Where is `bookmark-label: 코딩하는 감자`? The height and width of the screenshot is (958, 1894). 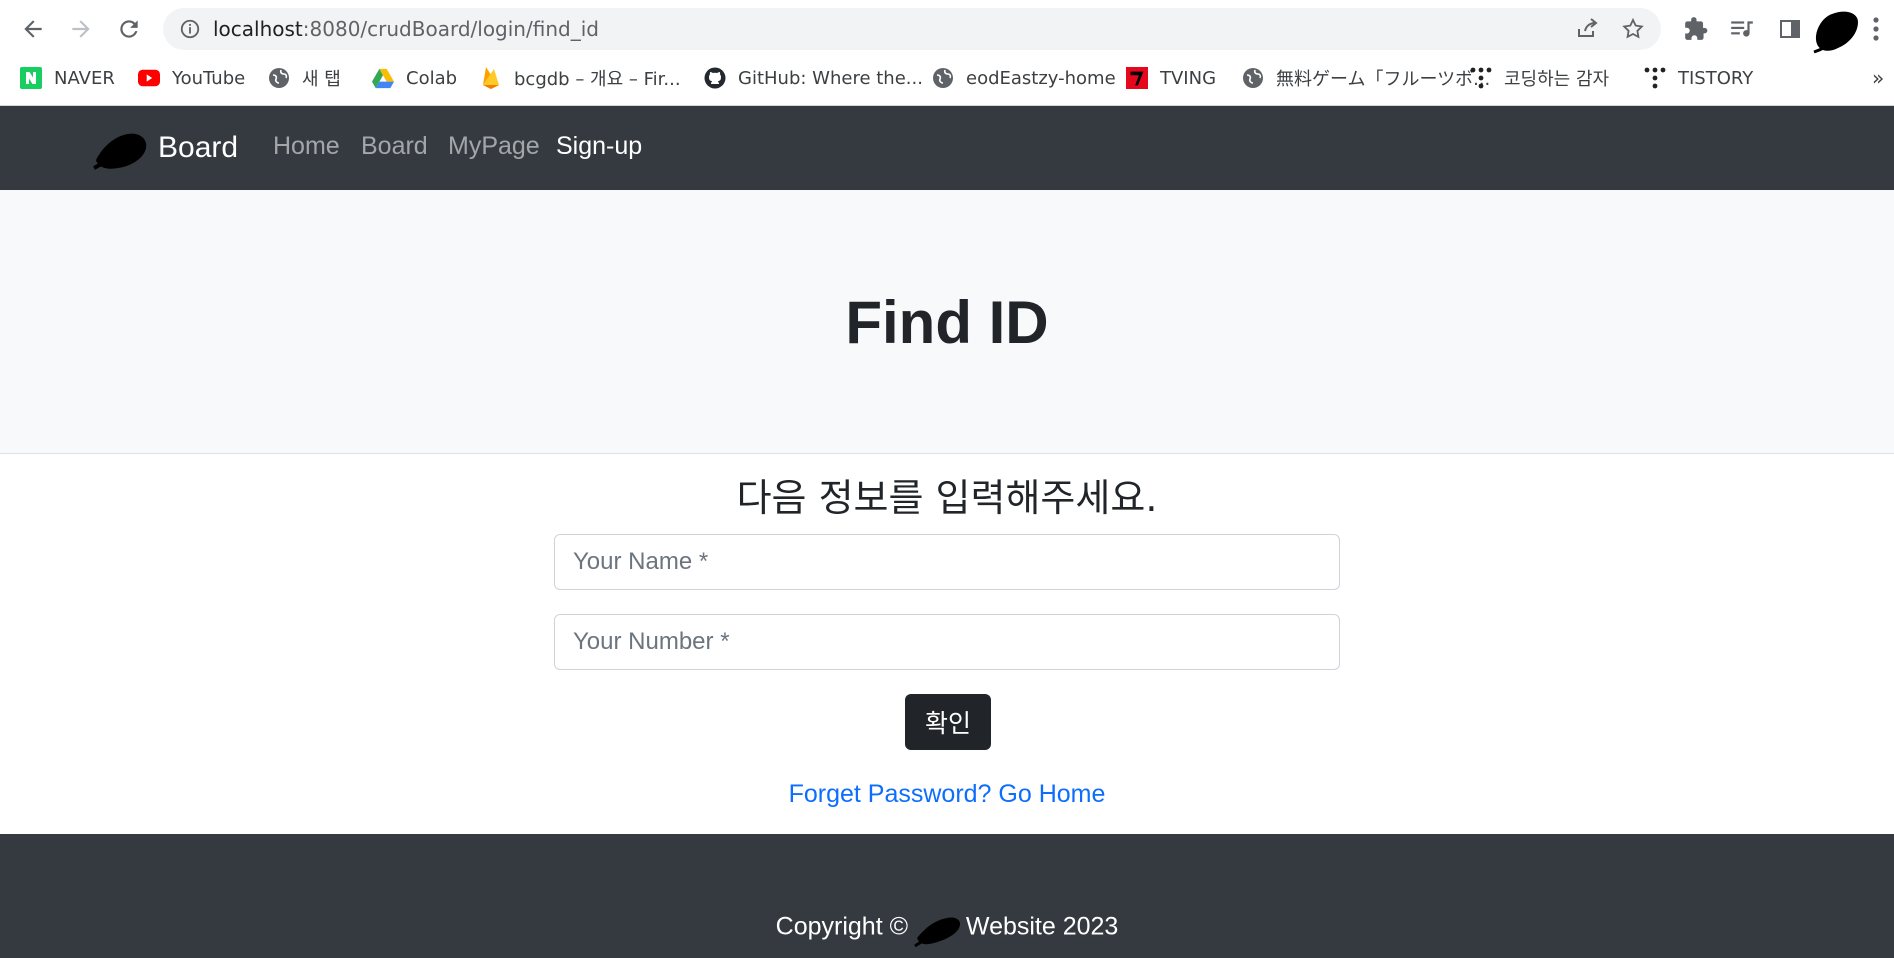 bookmark-label: 코딩하는 감자 is located at coordinates (1557, 79).